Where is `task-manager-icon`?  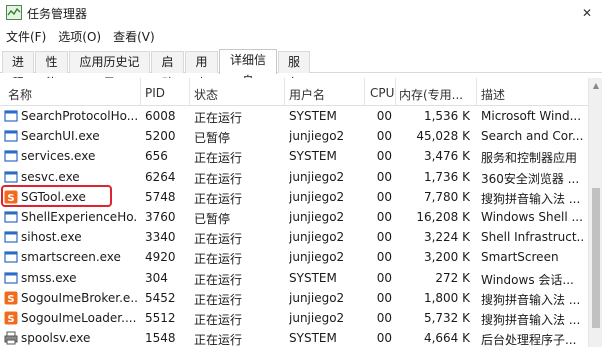 task-manager-icon is located at coordinates (14, 12).